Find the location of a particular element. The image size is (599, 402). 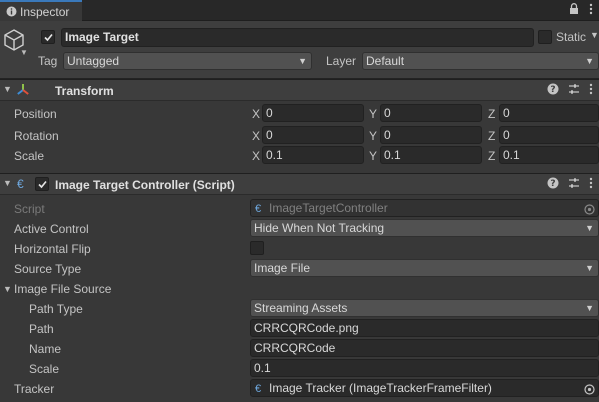

info-icon is located at coordinates (11, 12).